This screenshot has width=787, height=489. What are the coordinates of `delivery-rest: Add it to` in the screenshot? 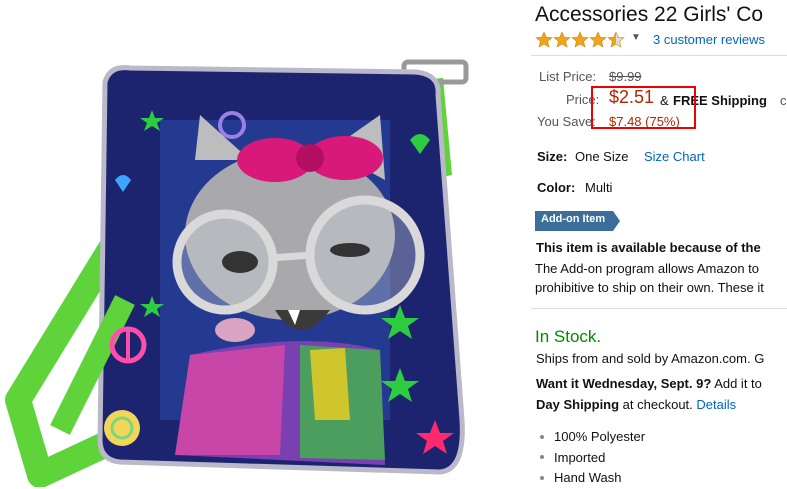 It's located at (736, 383).